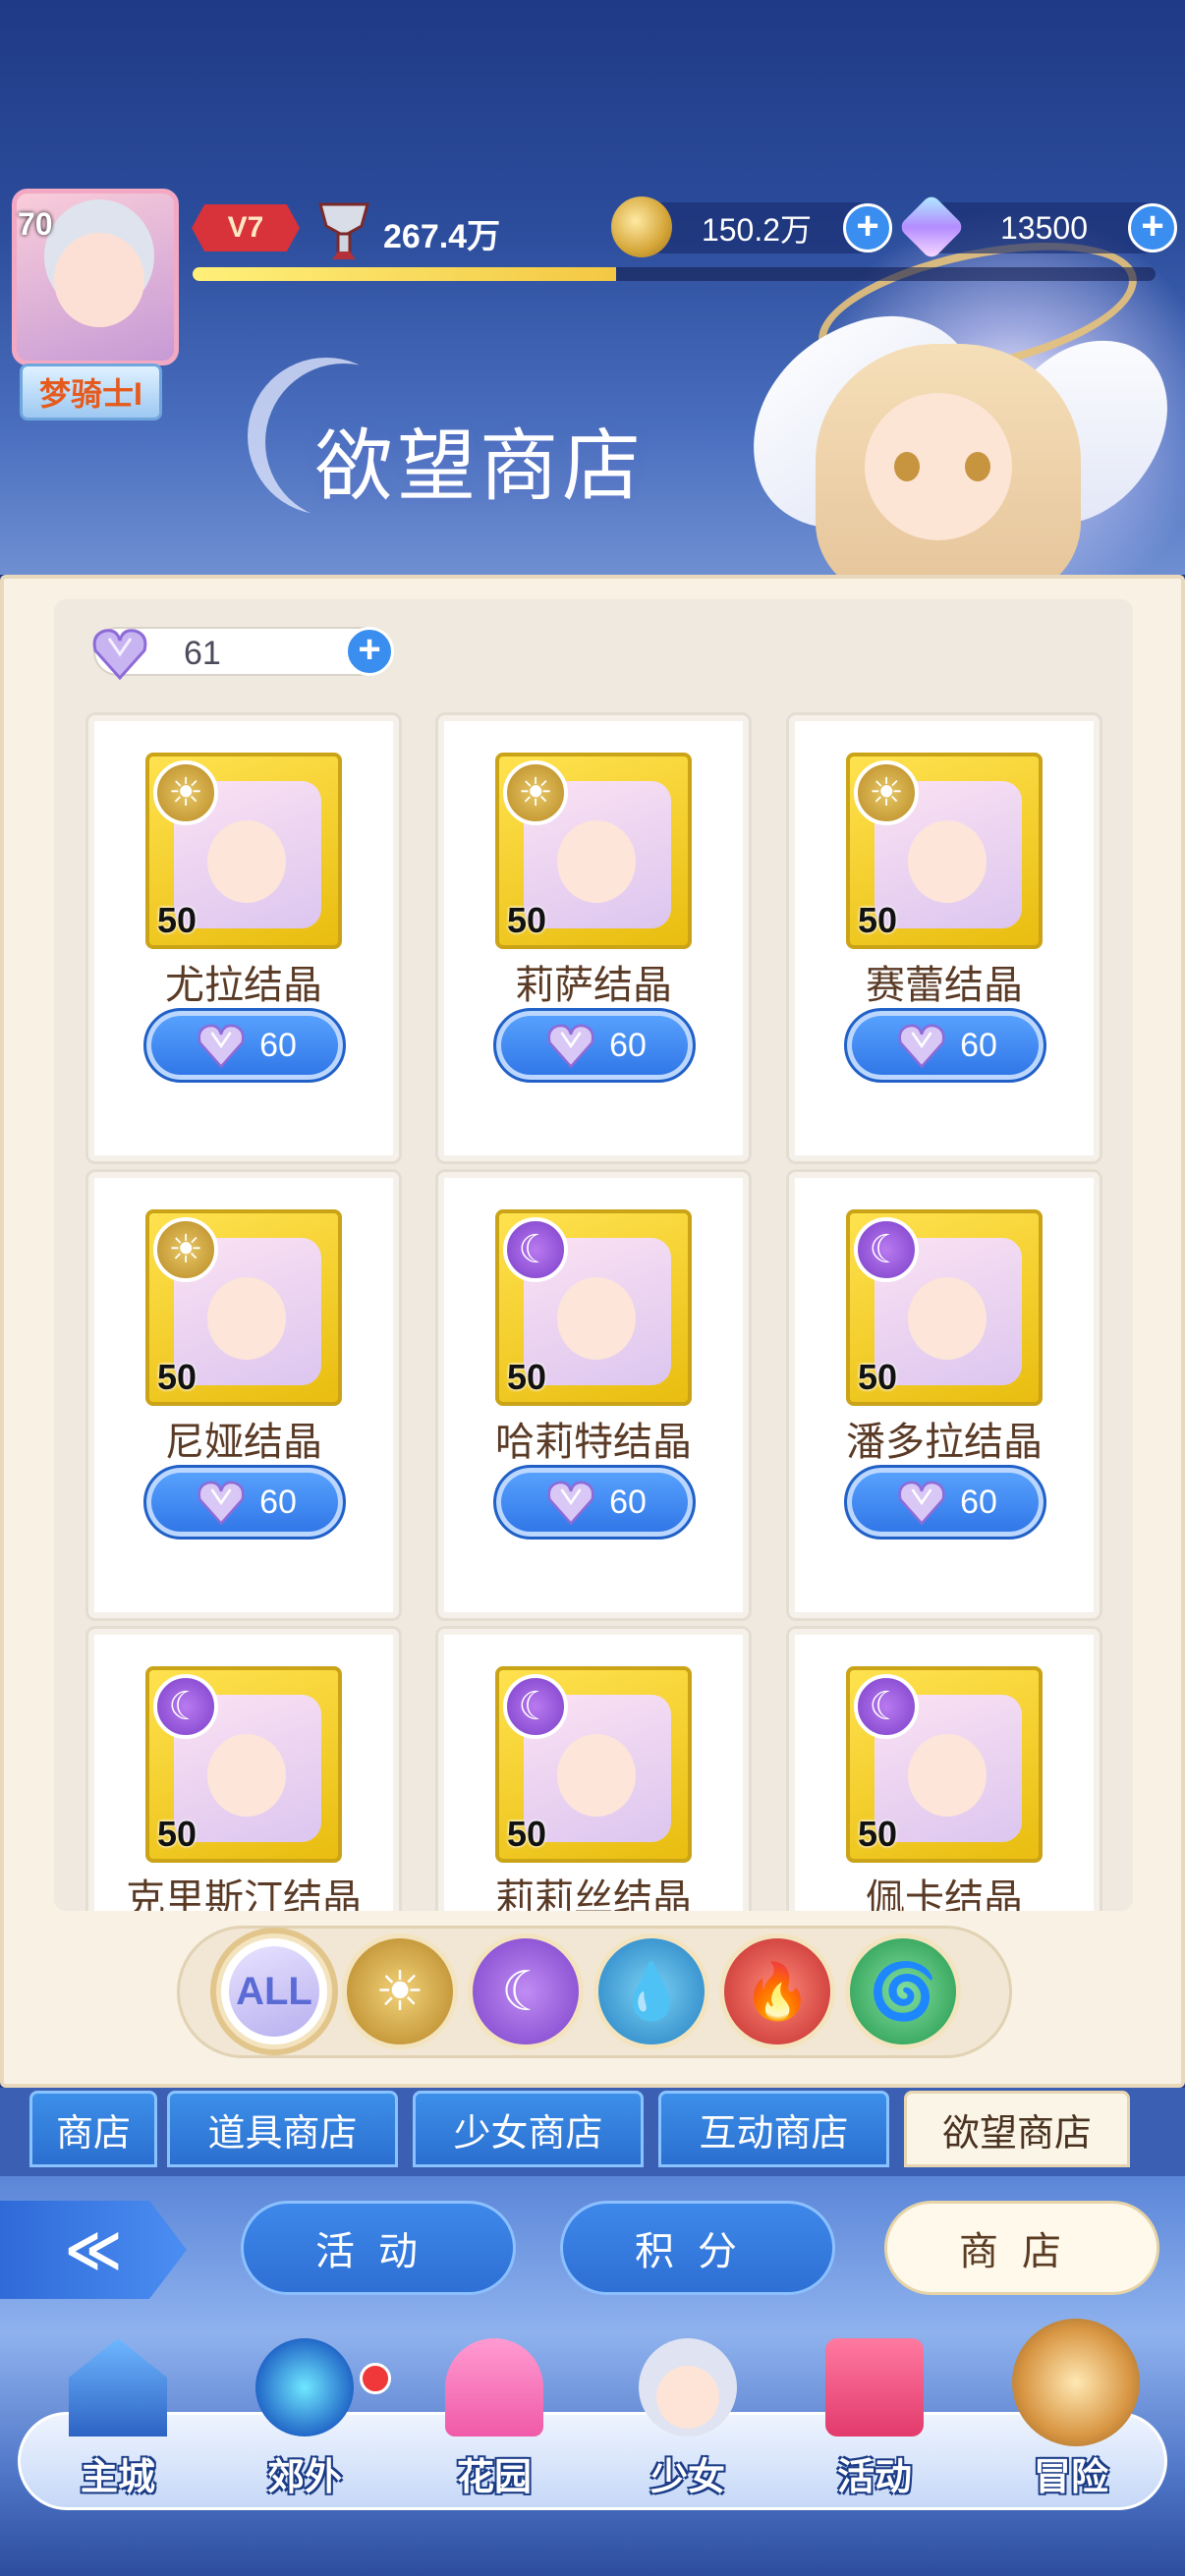 This screenshot has height=2576, width=1185. Describe the element at coordinates (774, 2129) in the screenshot. I see `tab-interaction-shop: 互动商店` at that location.